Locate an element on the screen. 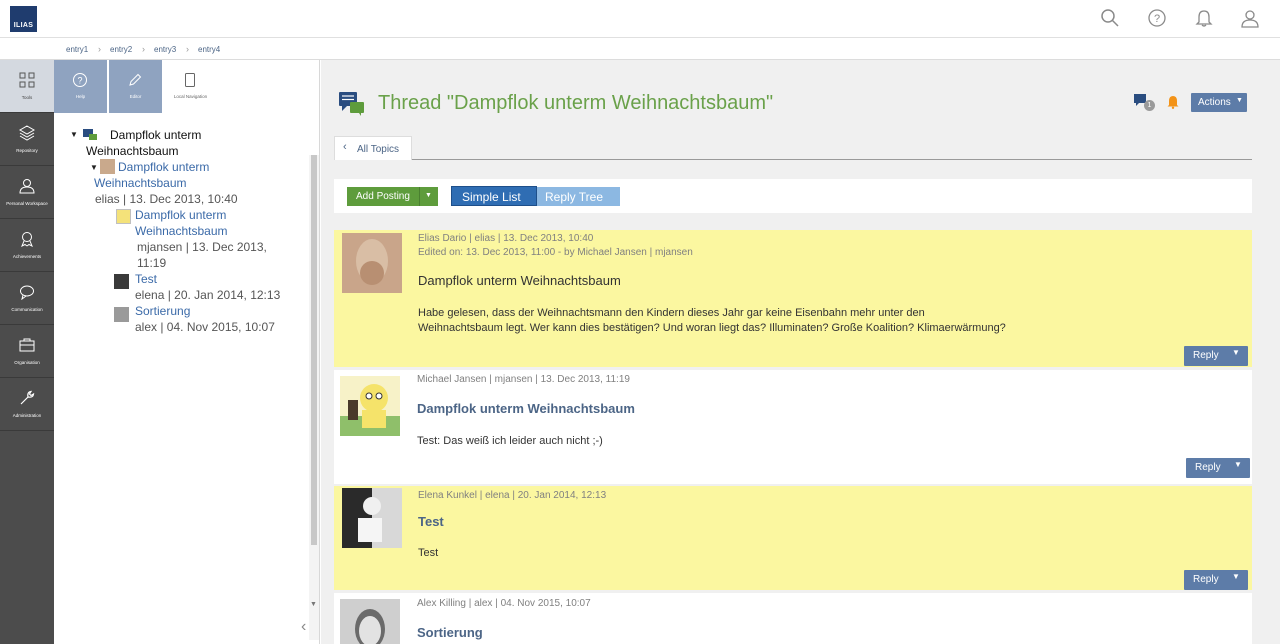 The width and height of the screenshot is (1280, 644). mainbar-label: Repository is located at coordinates (27, 150).